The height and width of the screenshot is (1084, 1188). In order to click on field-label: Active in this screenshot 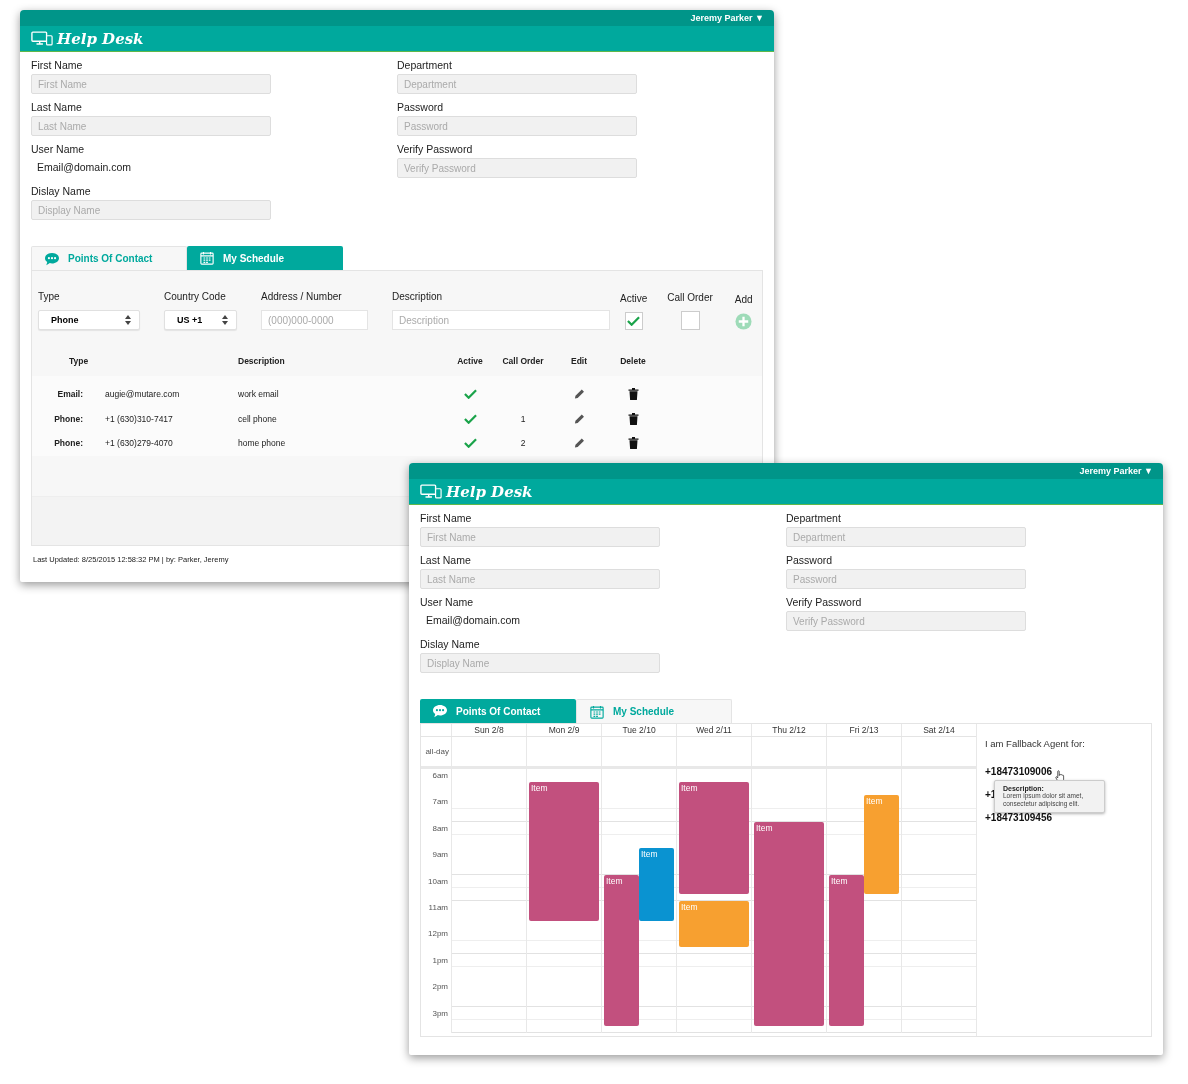, I will do `click(634, 298)`.